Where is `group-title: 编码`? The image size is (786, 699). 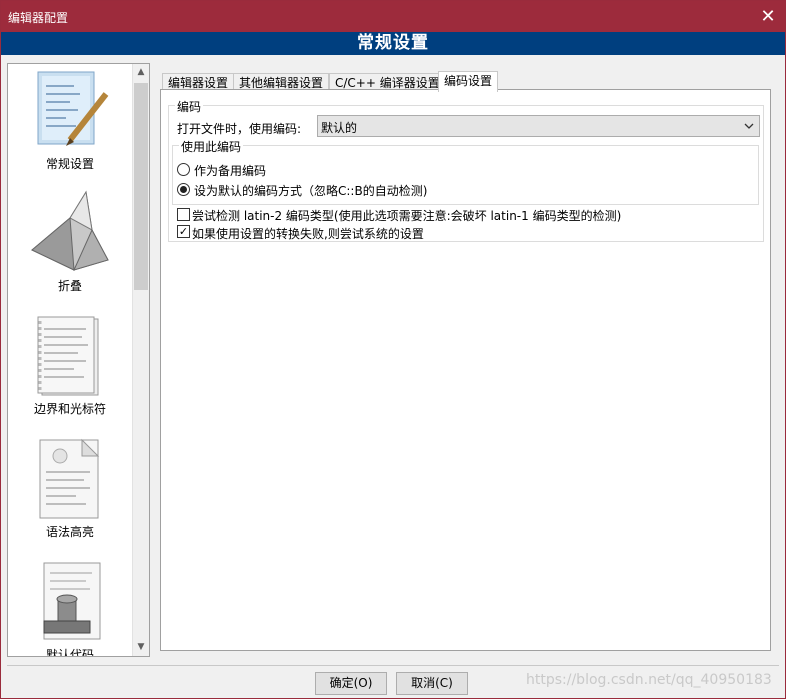
group-title: 编码 is located at coordinates (189, 106).